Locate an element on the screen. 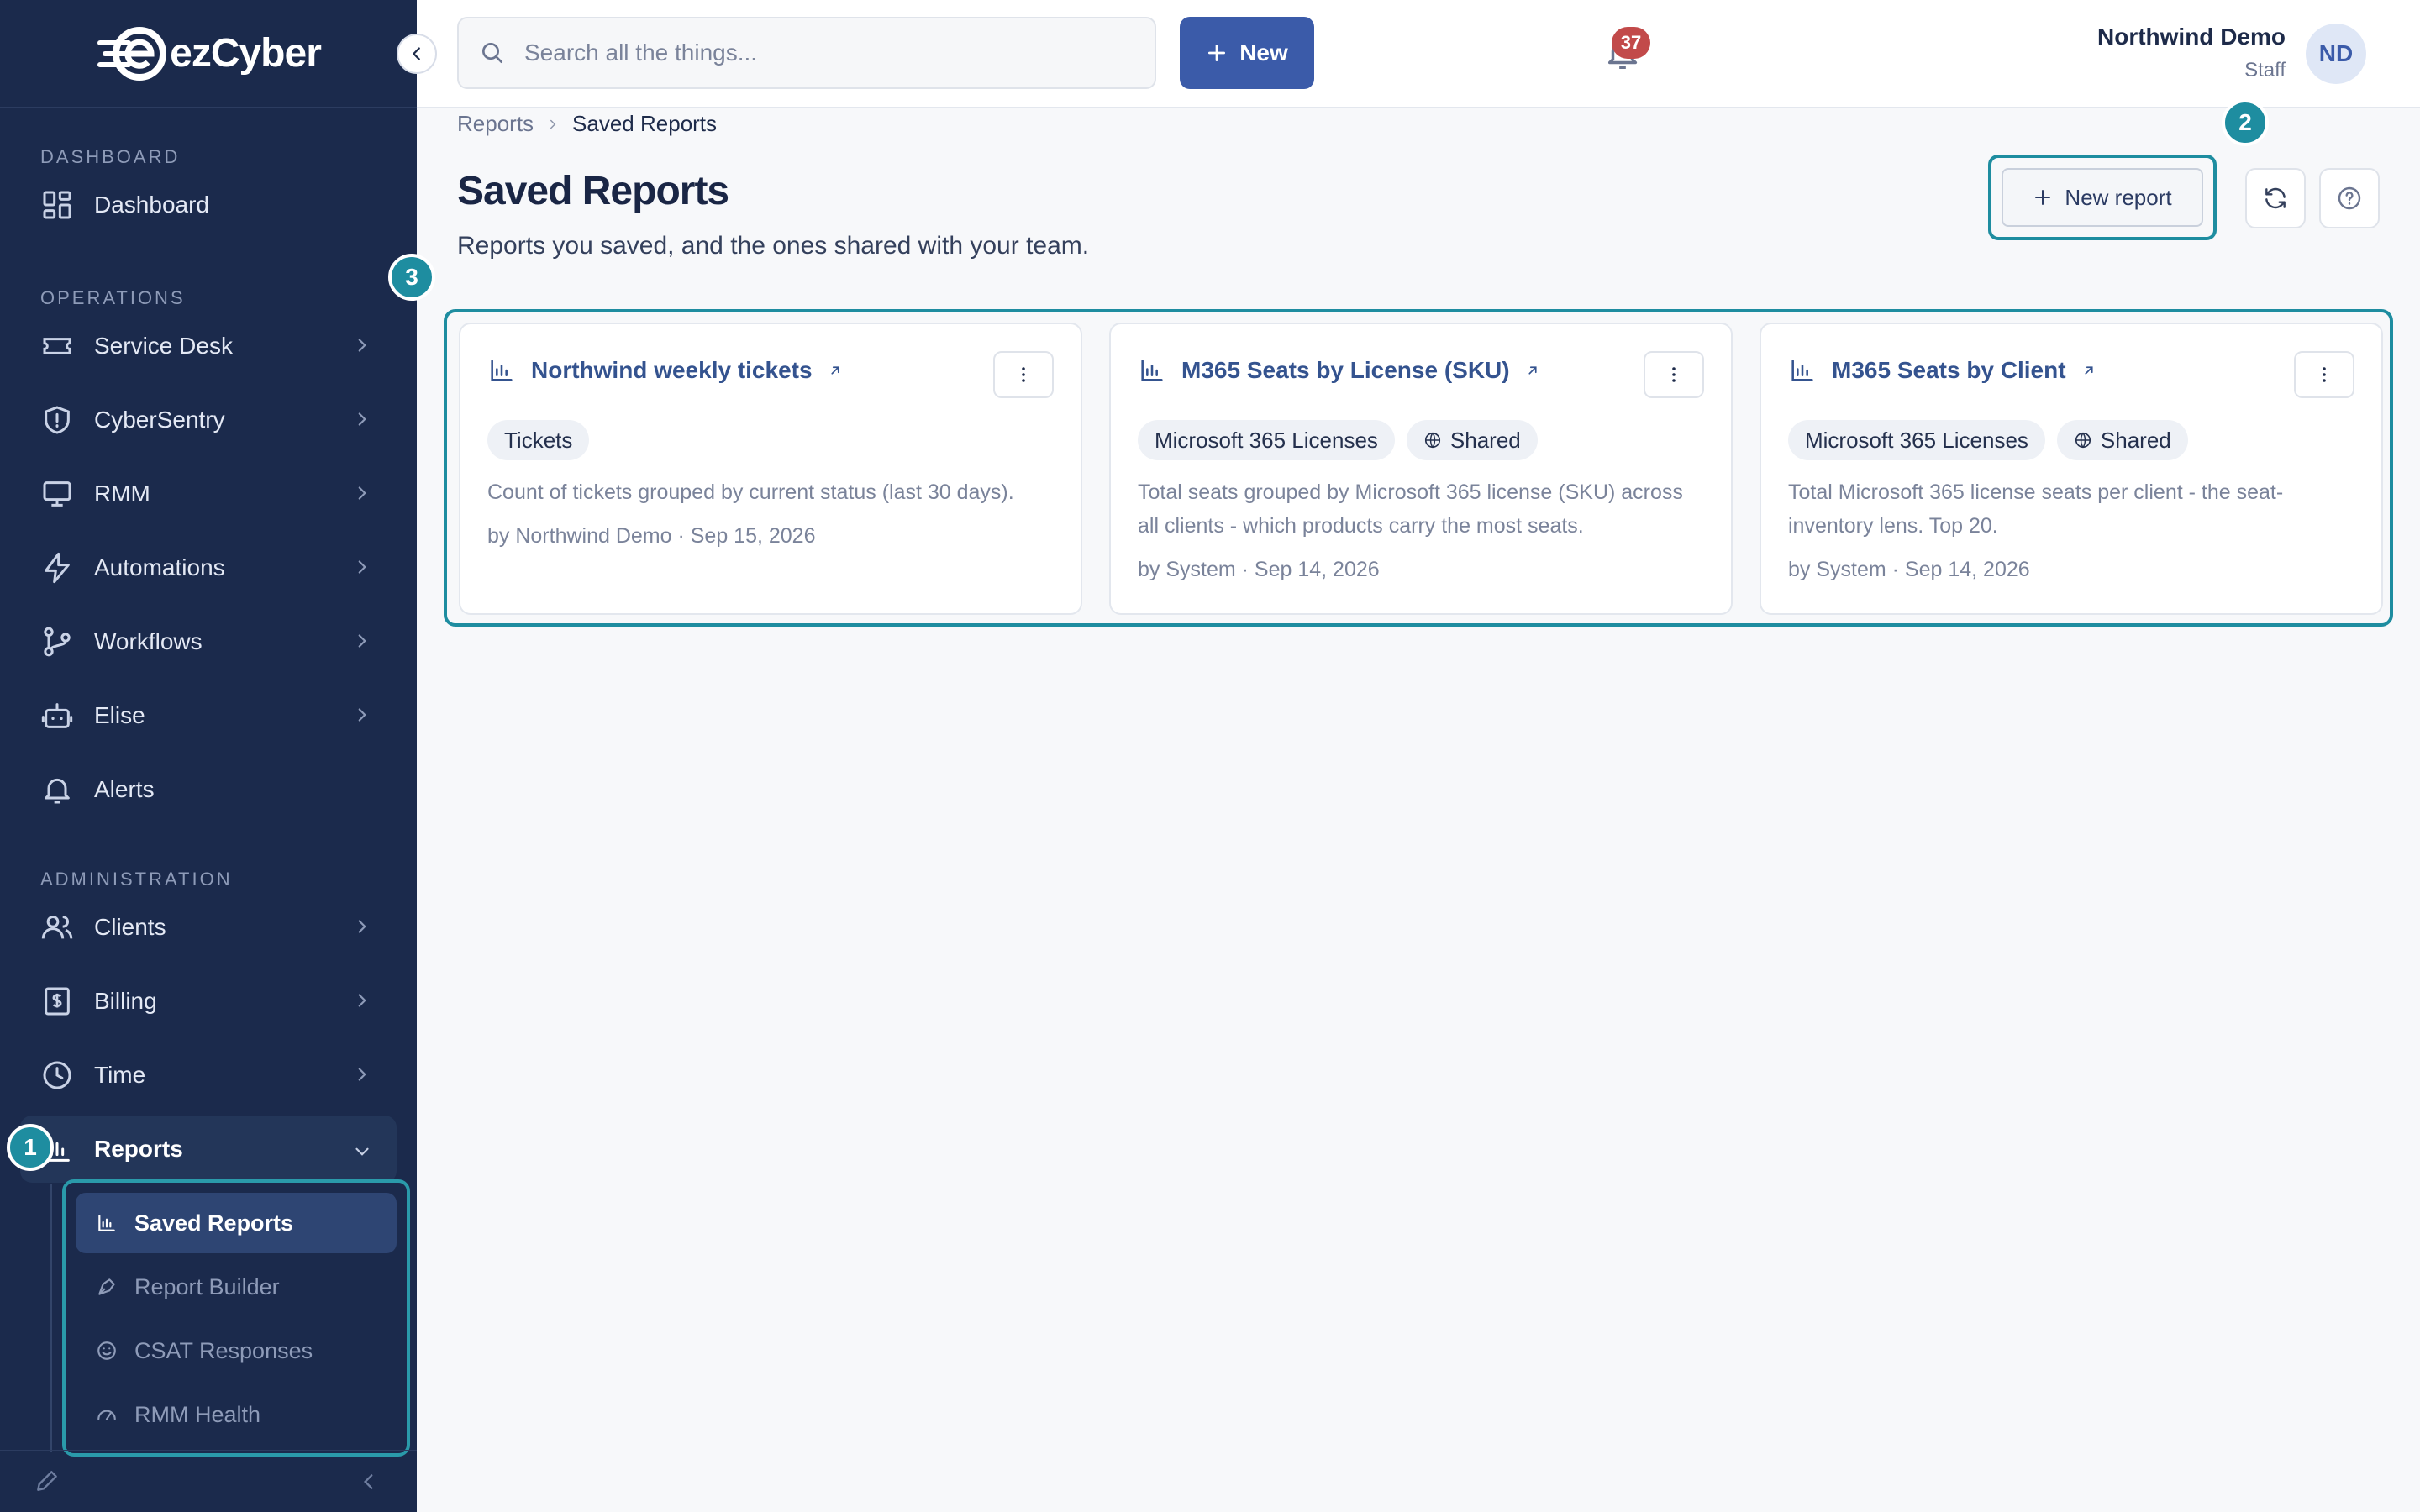  shield-icon is located at coordinates (58, 420).